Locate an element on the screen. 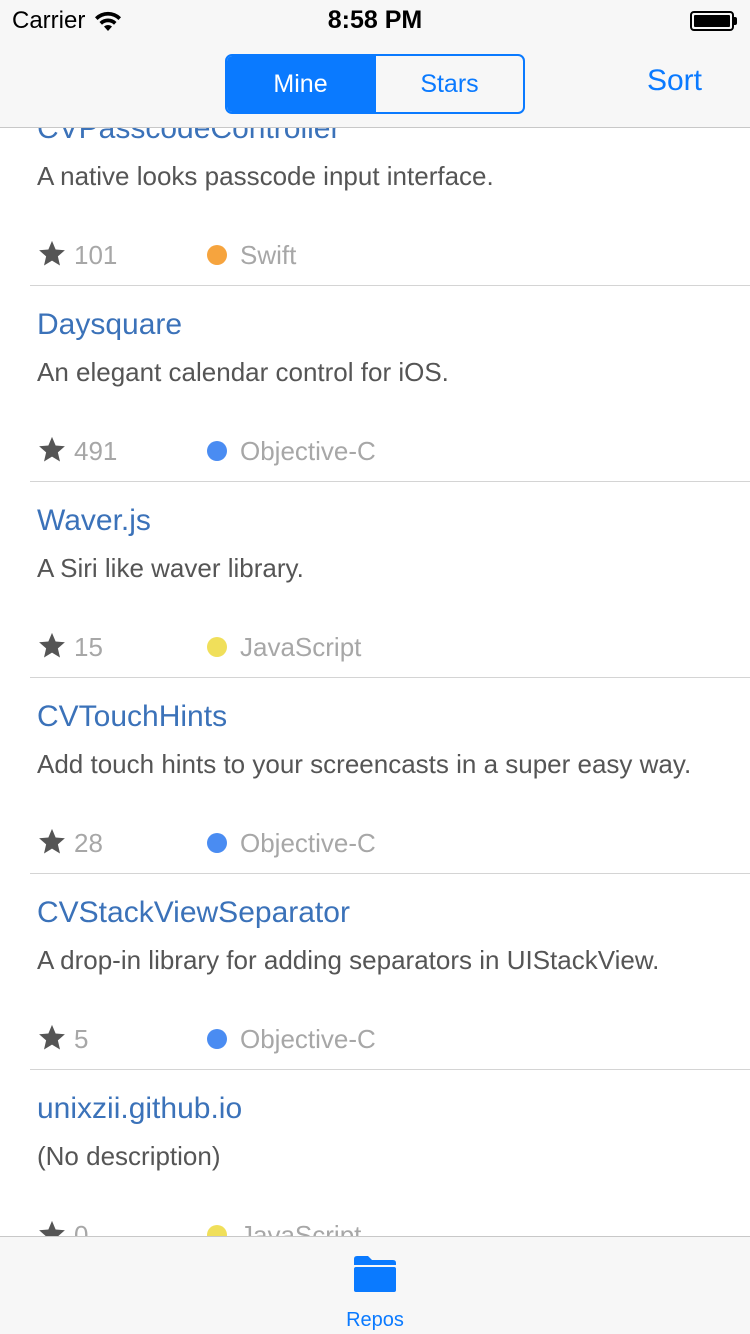 This screenshot has width=750, height=1334. language-label: Swift is located at coordinates (268, 255).